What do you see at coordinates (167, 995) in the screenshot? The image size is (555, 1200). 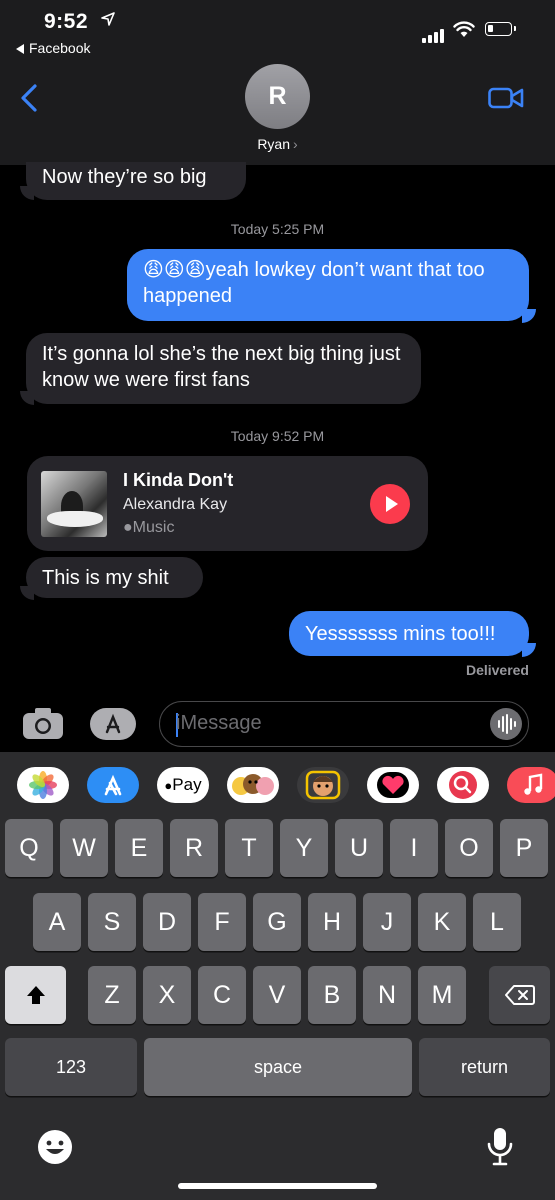 I see `key-x: X` at bounding box center [167, 995].